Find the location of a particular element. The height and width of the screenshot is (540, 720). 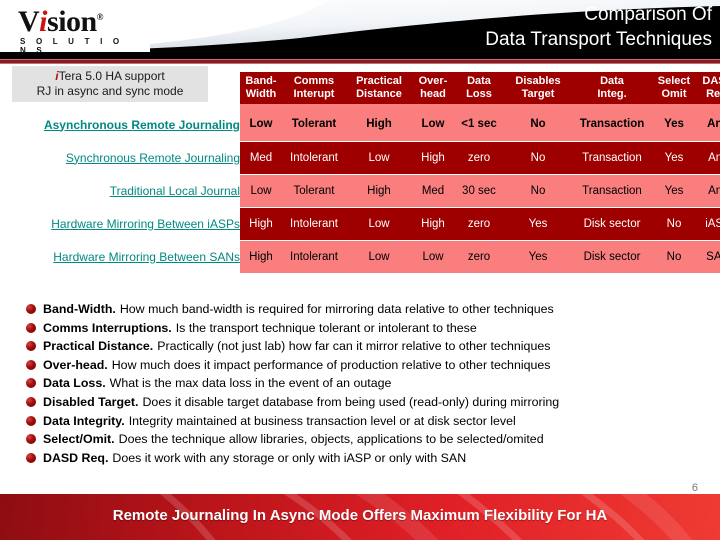

col-header-line2: Target is located at coordinates (538, 94).